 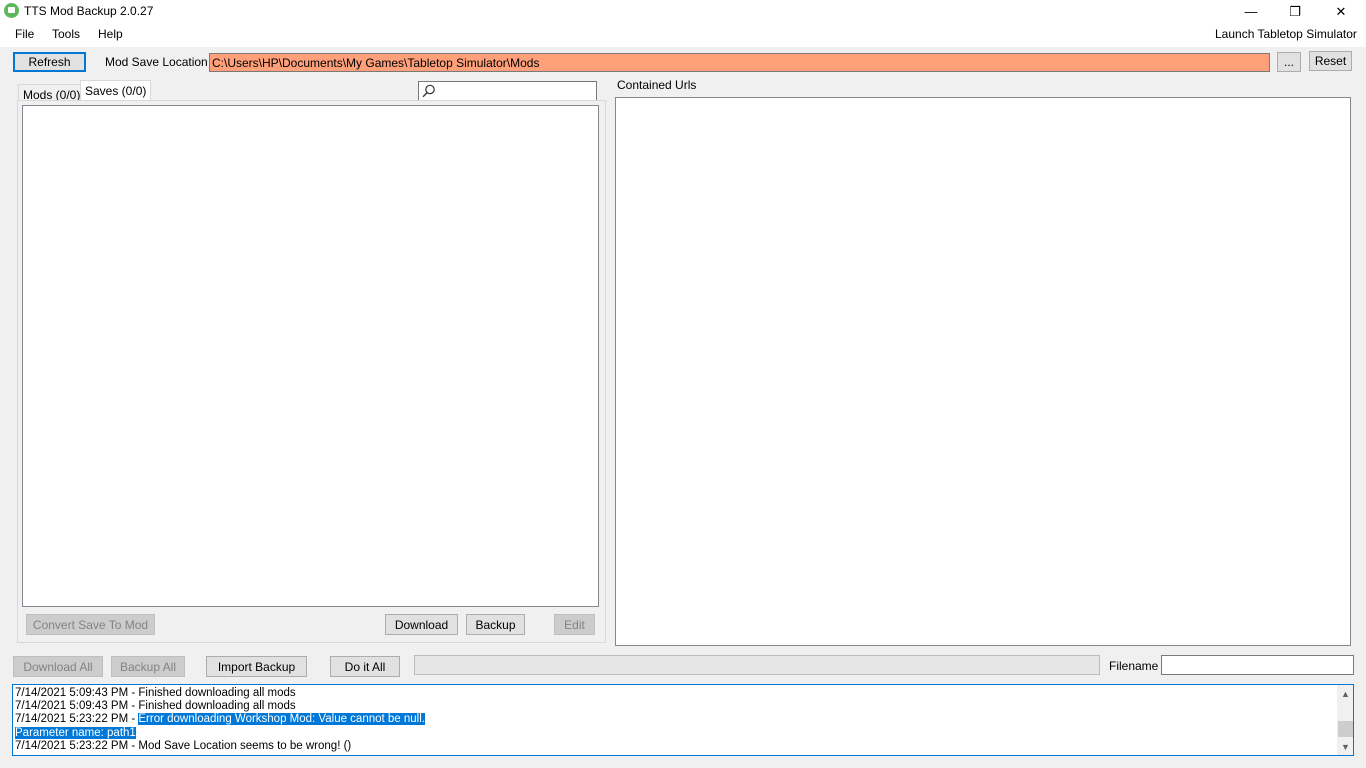 What do you see at coordinates (757, 665) in the screenshot?
I see `progress-bar` at bounding box center [757, 665].